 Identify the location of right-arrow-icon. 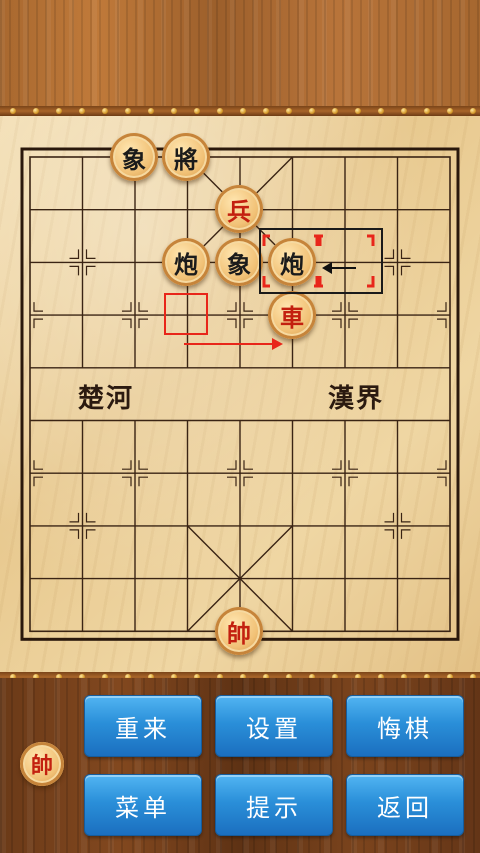
(233, 344).